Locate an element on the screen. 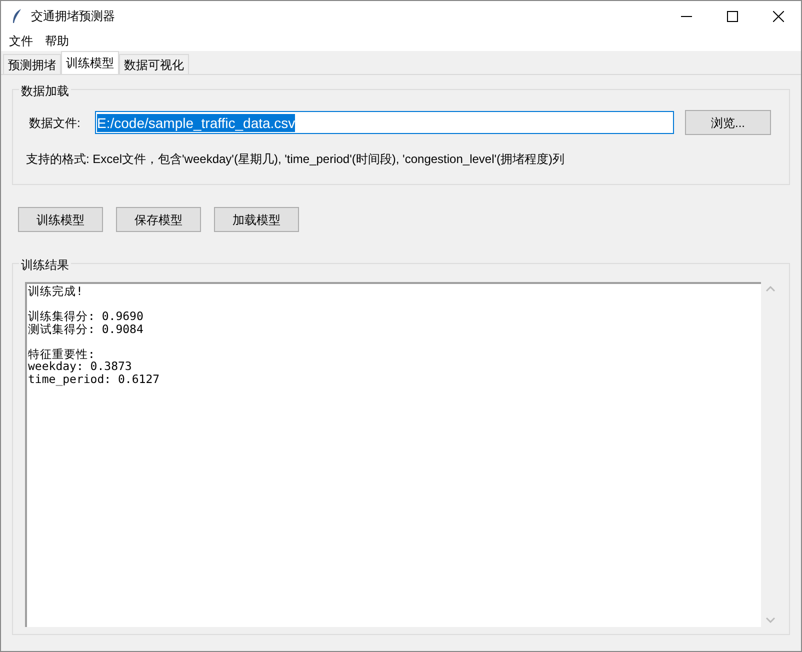 Image resolution: width=802 pixels, height=652 pixels. close-icon is located at coordinates (778, 16).